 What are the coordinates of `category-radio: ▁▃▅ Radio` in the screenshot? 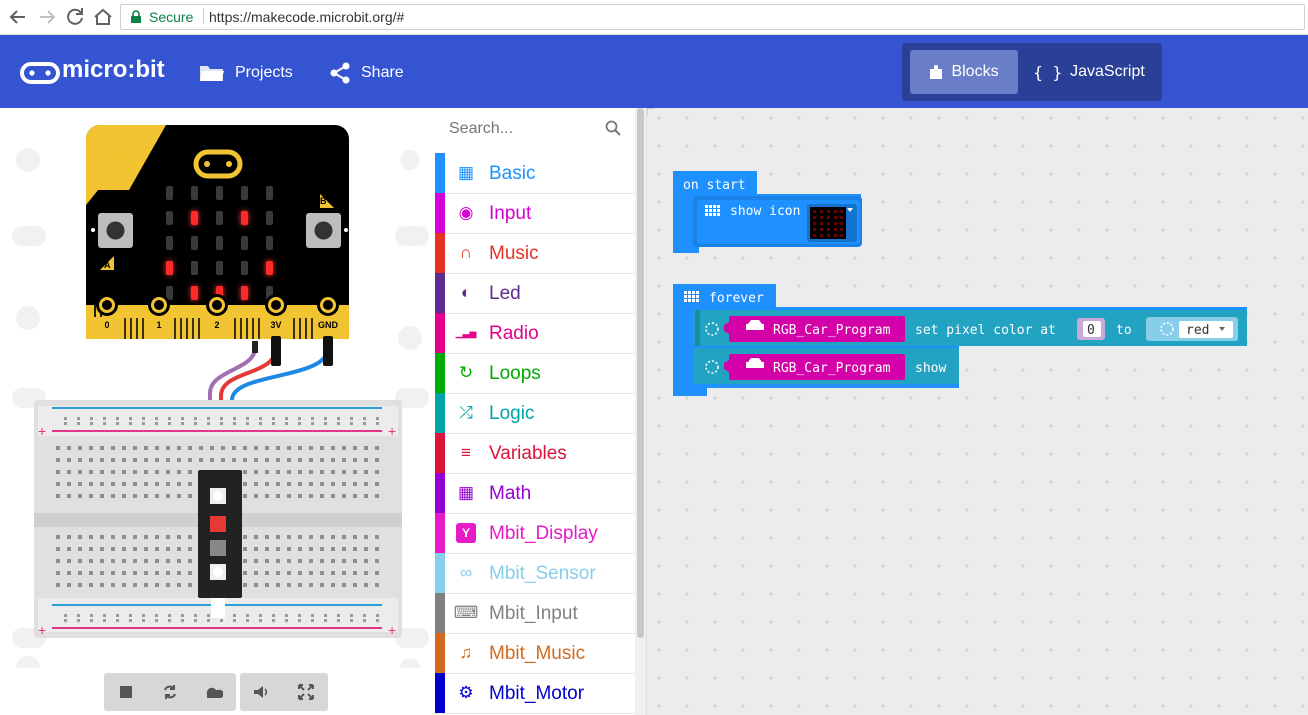 It's located at (535, 333).